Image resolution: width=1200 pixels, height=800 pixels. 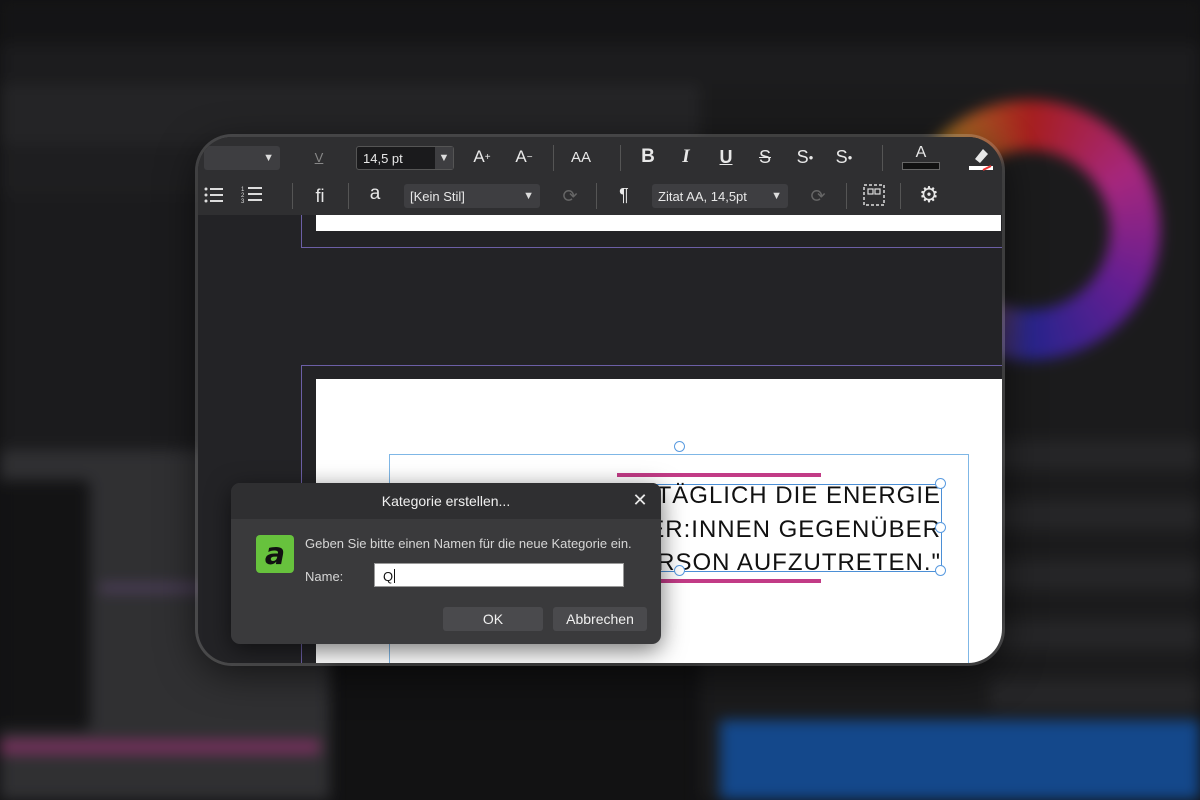 What do you see at coordinates (324, 576) in the screenshot?
I see `name-label: Name:` at bounding box center [324, 576].